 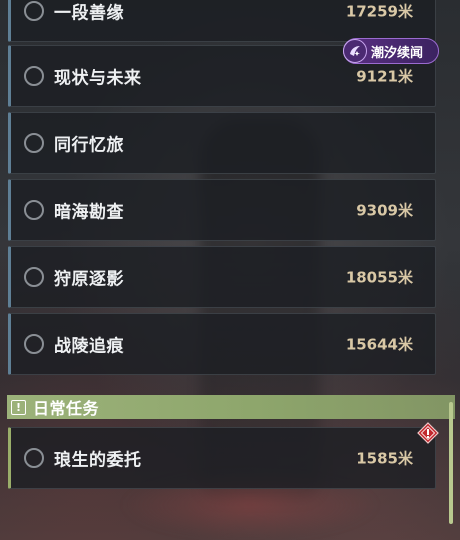 I want to click on exclamation-box-icon: !, so click(x=18, y=407).